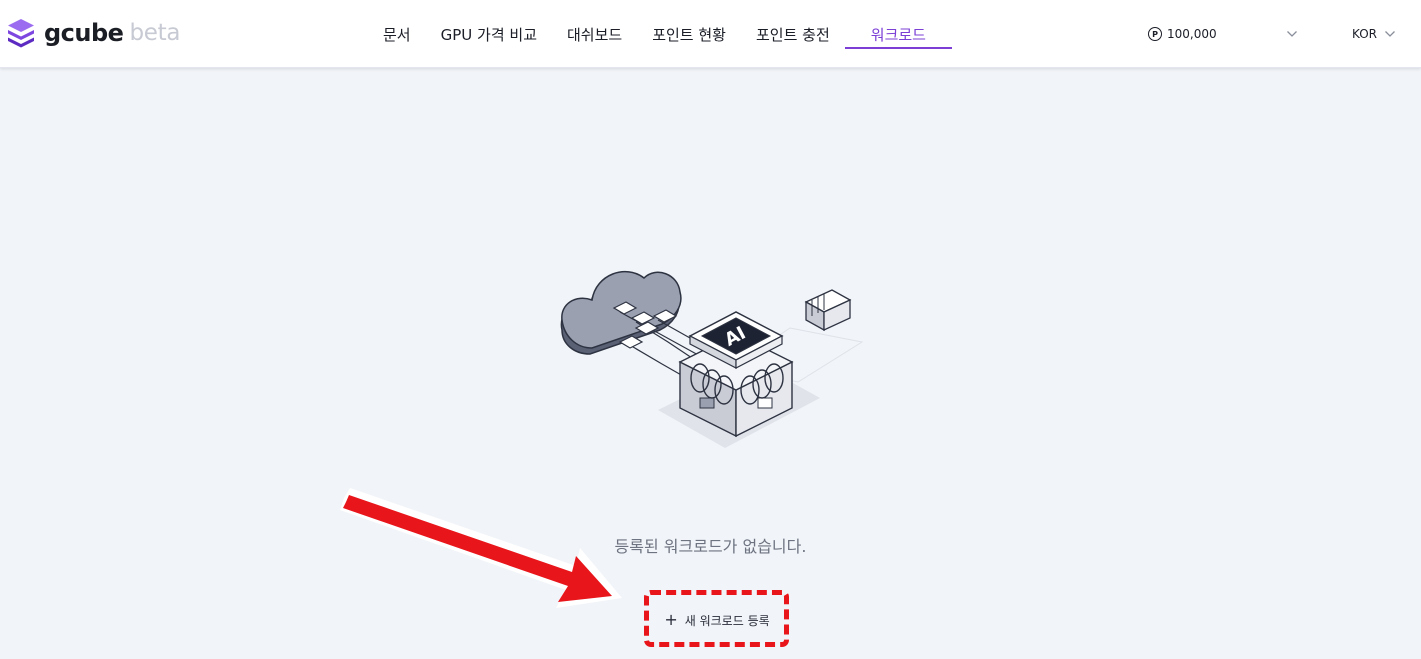  Describe the element at coordinates (481, 548) in the screenshot. I see `annotation-arrow-icon` at that location.